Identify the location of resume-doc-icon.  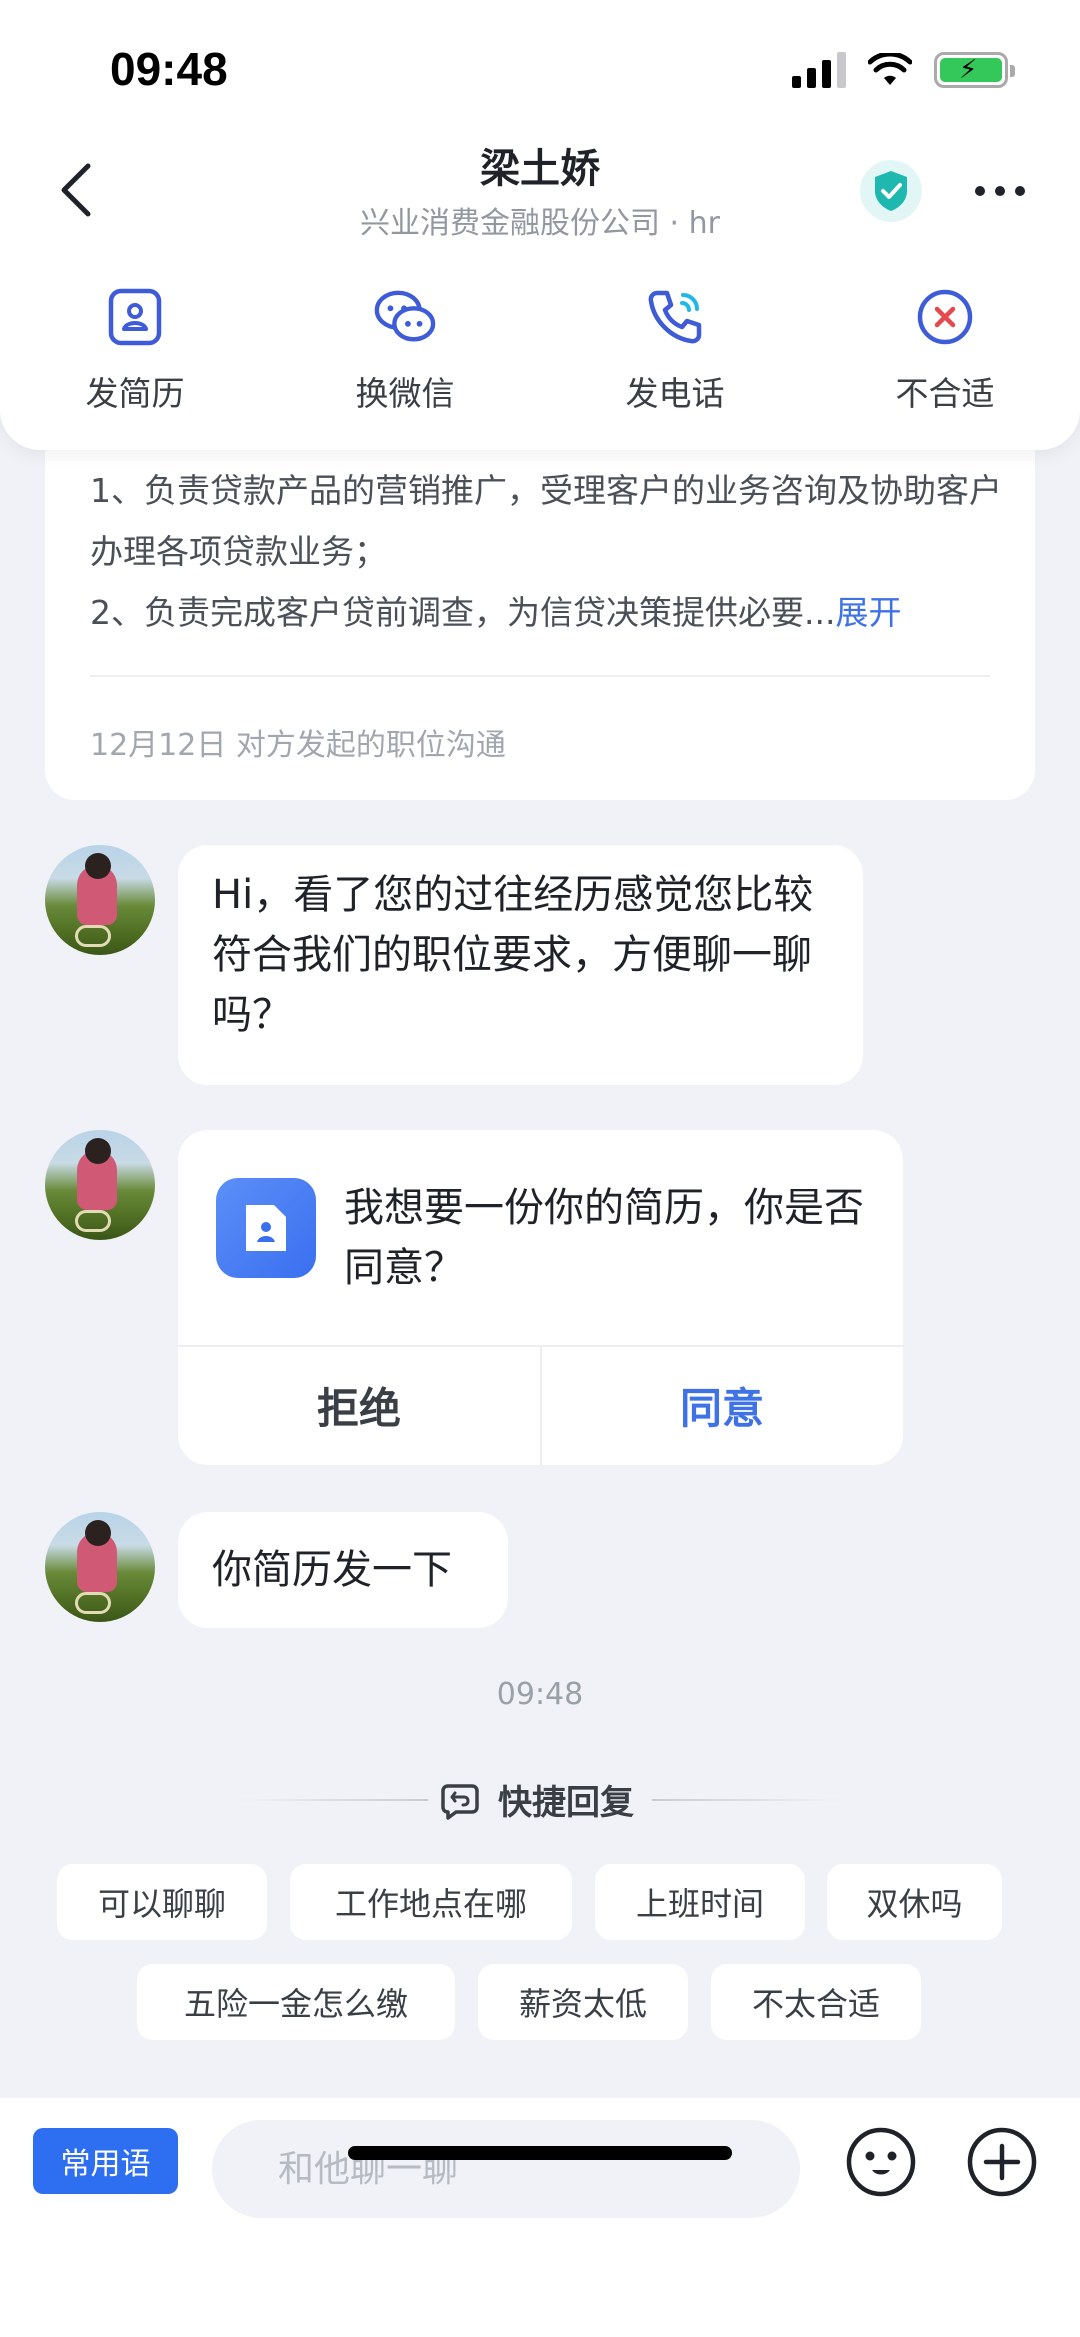
(266, 1228).